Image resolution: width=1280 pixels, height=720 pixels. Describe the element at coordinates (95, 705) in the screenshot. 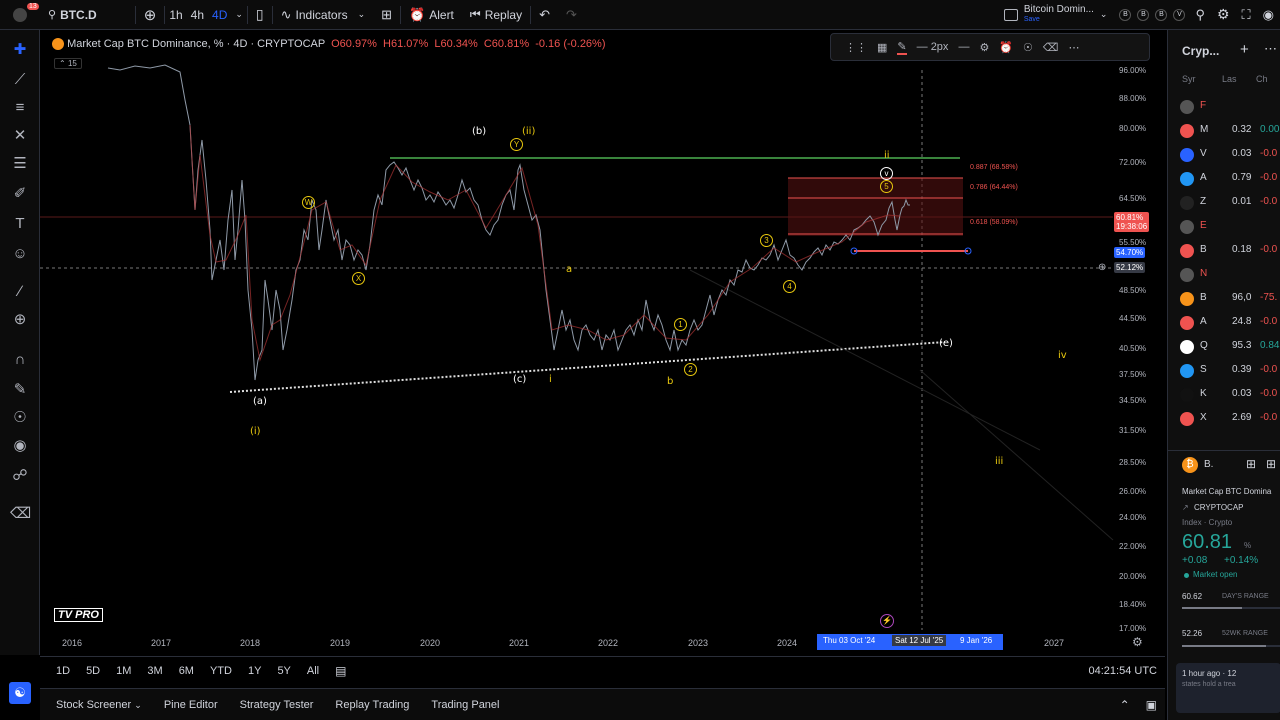

I see `tab-stock-screener: Stock Screener ⌄` at that location.